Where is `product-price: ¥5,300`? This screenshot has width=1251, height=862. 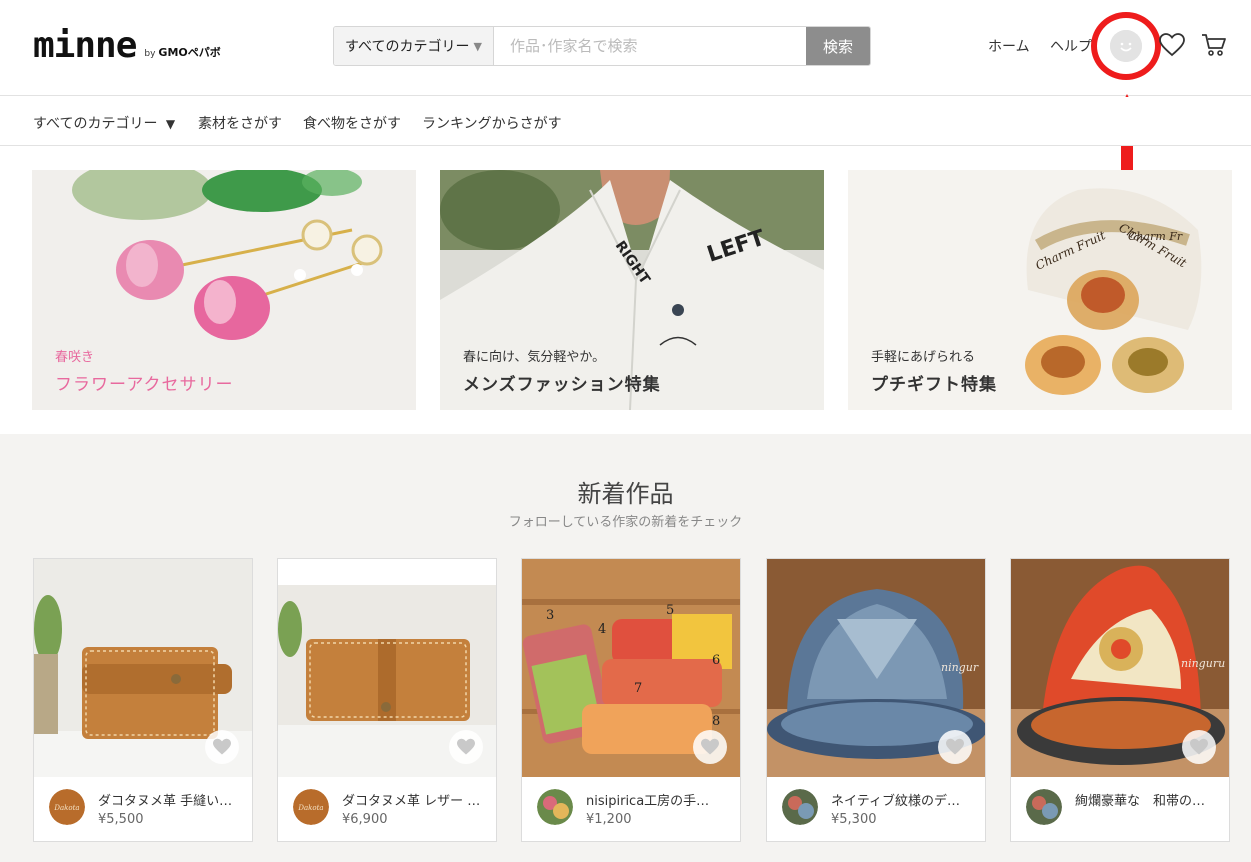
product-price: ¥5,300 is located at coordinates (854, 819).